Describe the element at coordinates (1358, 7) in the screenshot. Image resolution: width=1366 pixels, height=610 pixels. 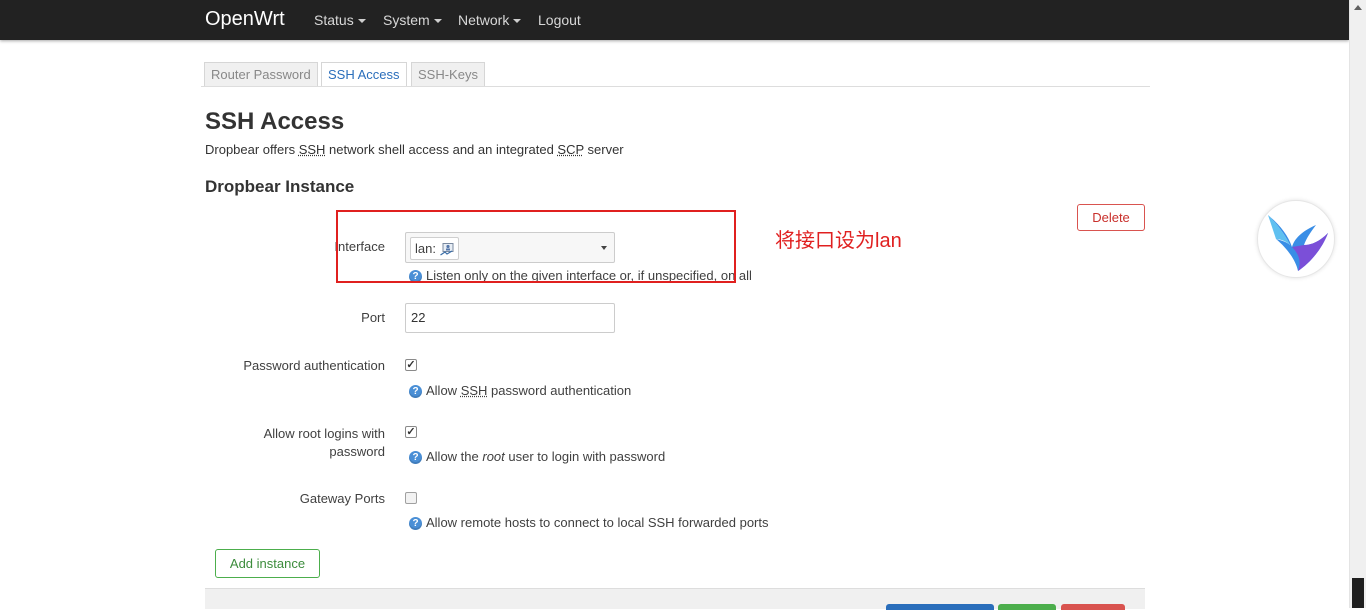
I see `scroll-up-arrow-icon` at that location.